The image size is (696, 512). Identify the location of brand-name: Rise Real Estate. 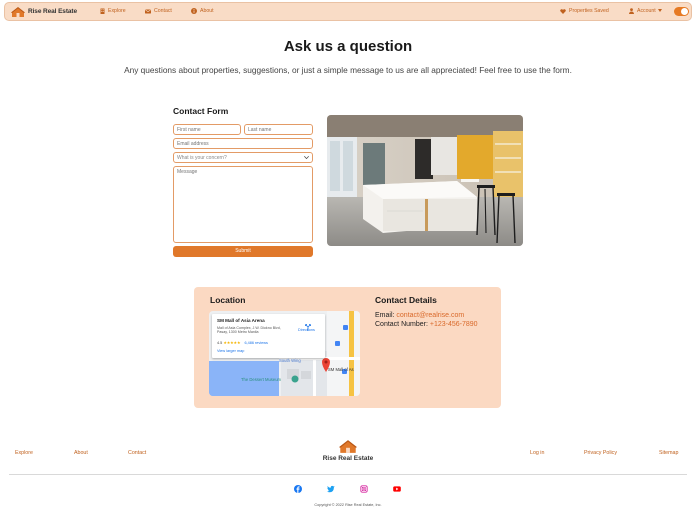
(52, 11).